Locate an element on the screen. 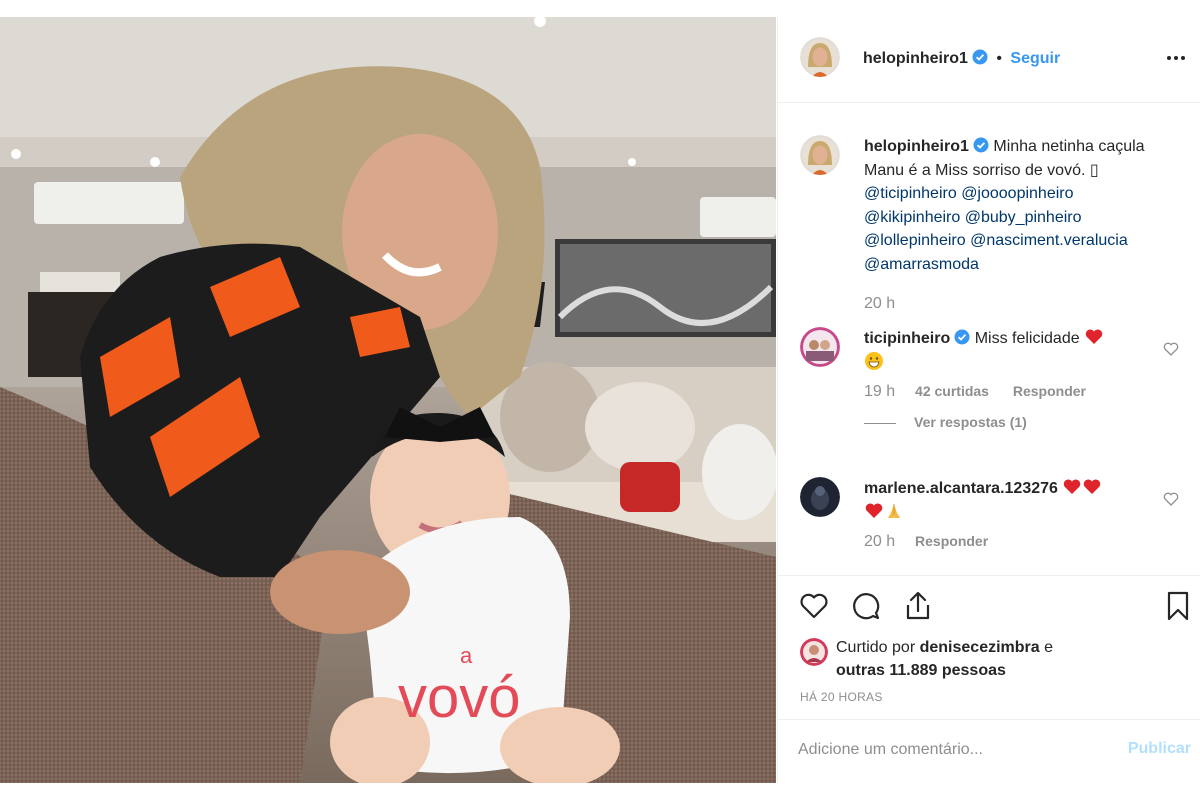  liker-username: denisecezimbra is located at coordinates (980, 647).